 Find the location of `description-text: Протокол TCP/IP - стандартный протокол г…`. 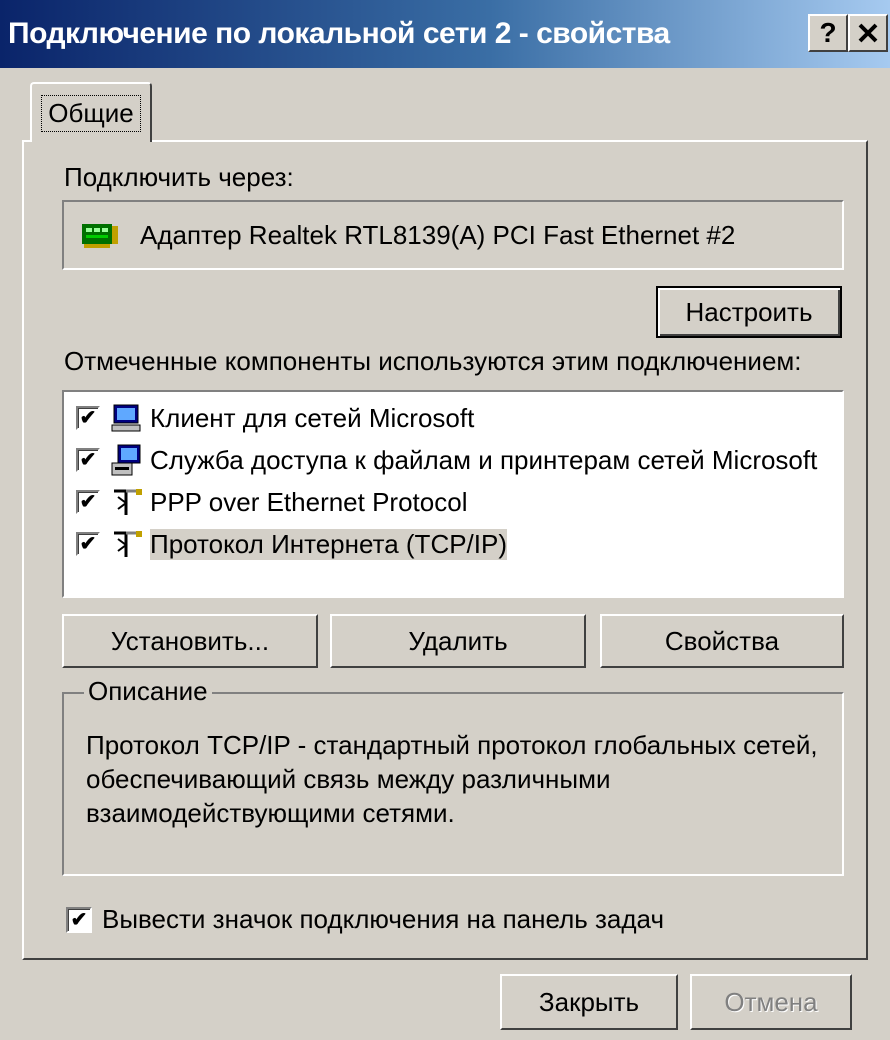

description-text: Протокол TCP/IP - стандартный протокол г… is located at coordinates (452, 779).